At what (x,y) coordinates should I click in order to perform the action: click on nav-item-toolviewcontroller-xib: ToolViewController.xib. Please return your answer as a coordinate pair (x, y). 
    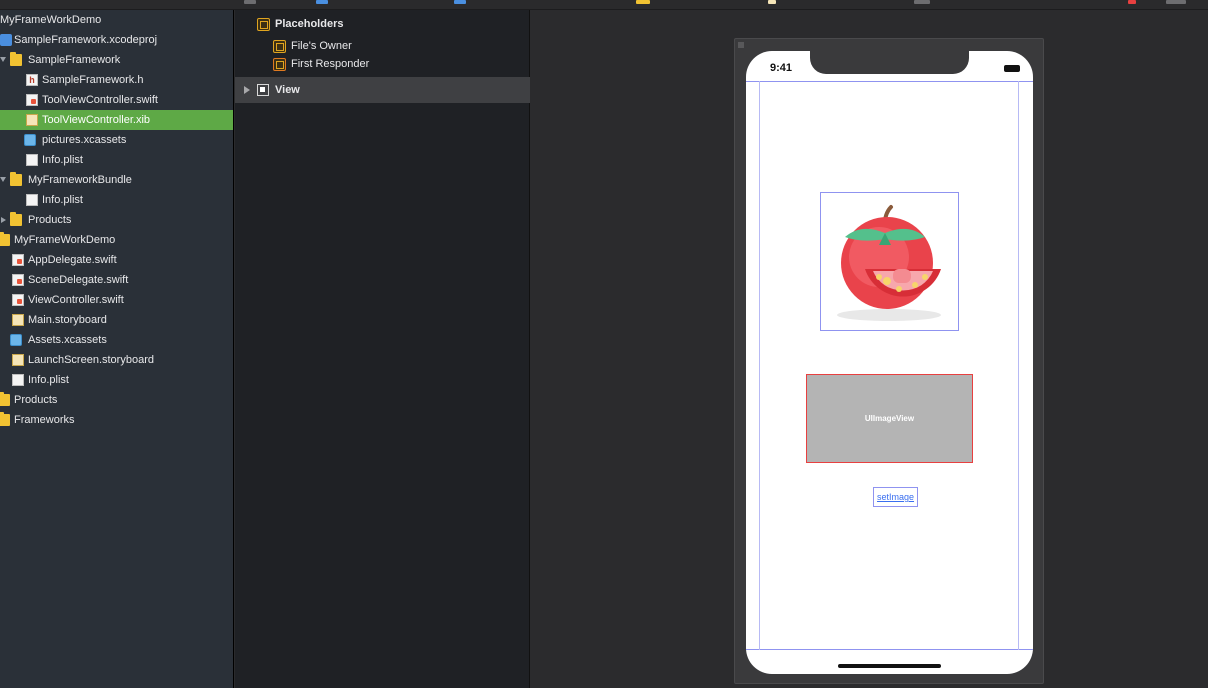
    Looking at the image, I should click on (116, 120).